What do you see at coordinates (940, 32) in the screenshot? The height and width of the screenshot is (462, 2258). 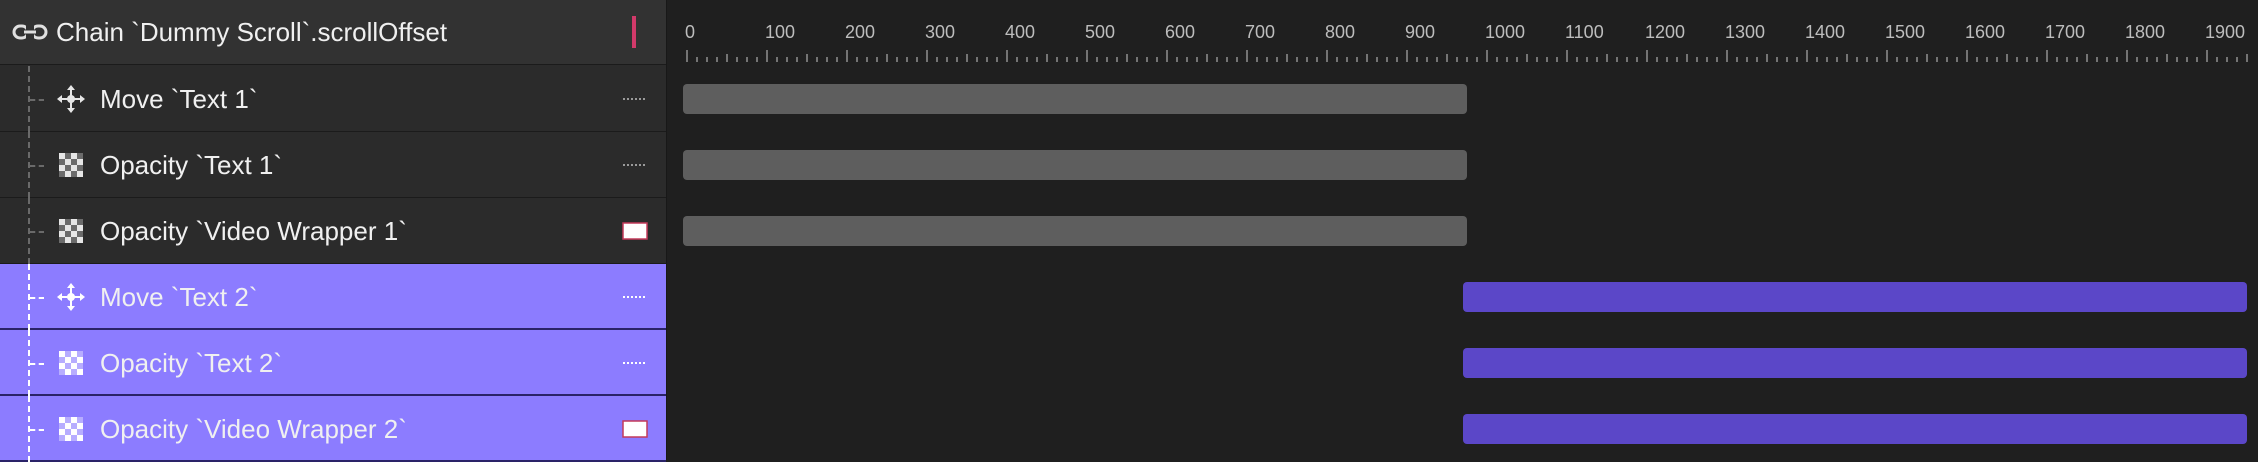 I see `ruler-tick-label: 300` at bounding box center [940, 32].